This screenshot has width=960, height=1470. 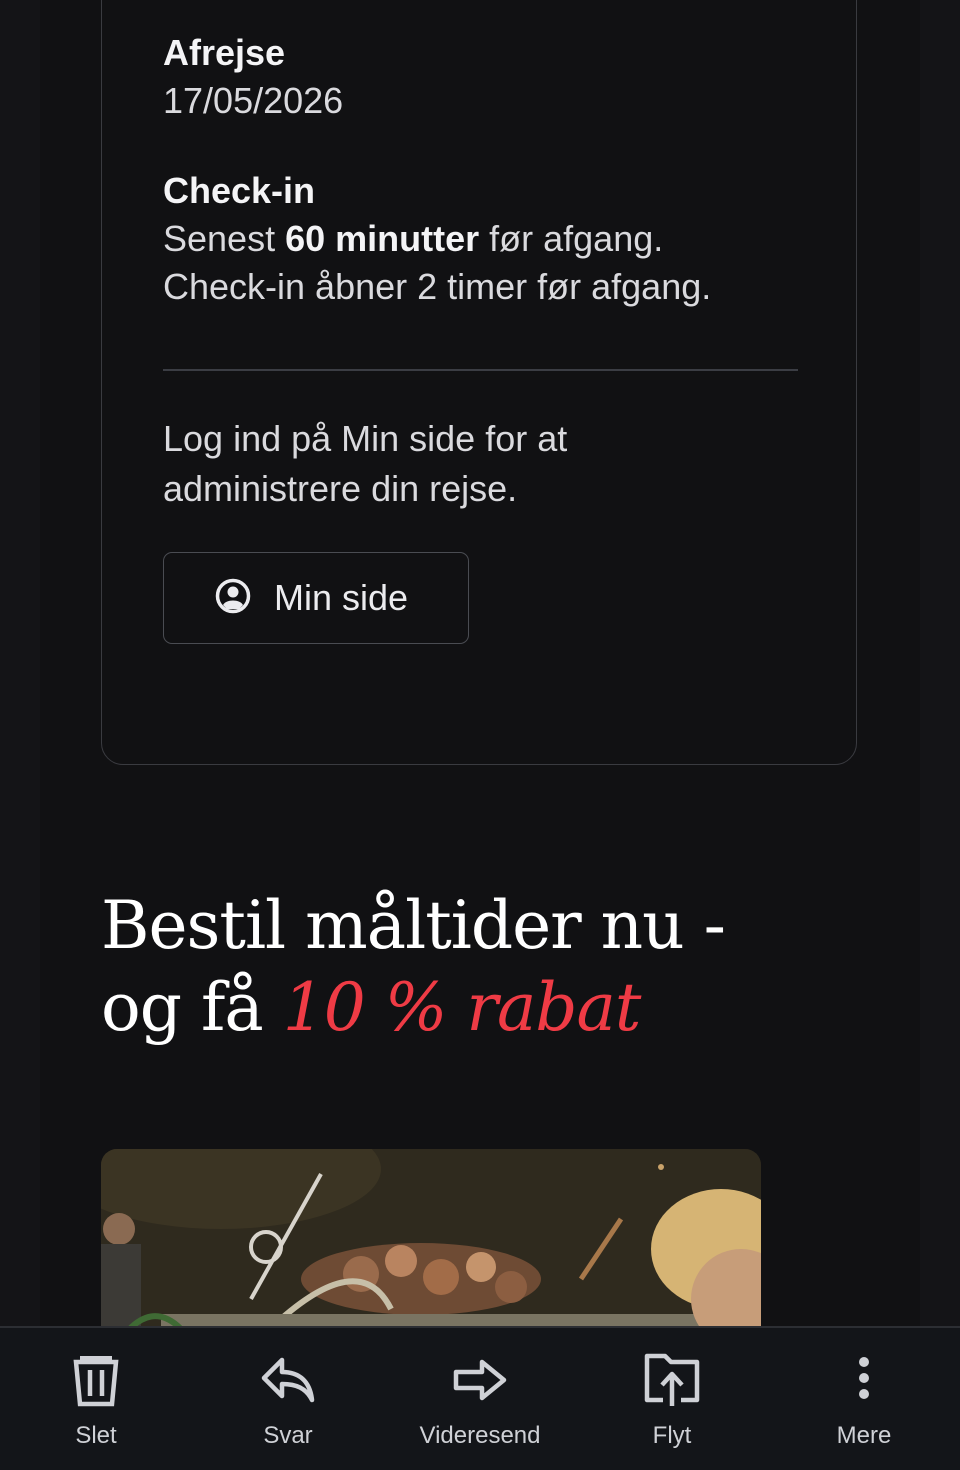 I want to click on forward-button: Videresend, so click(x=480, y=1399).